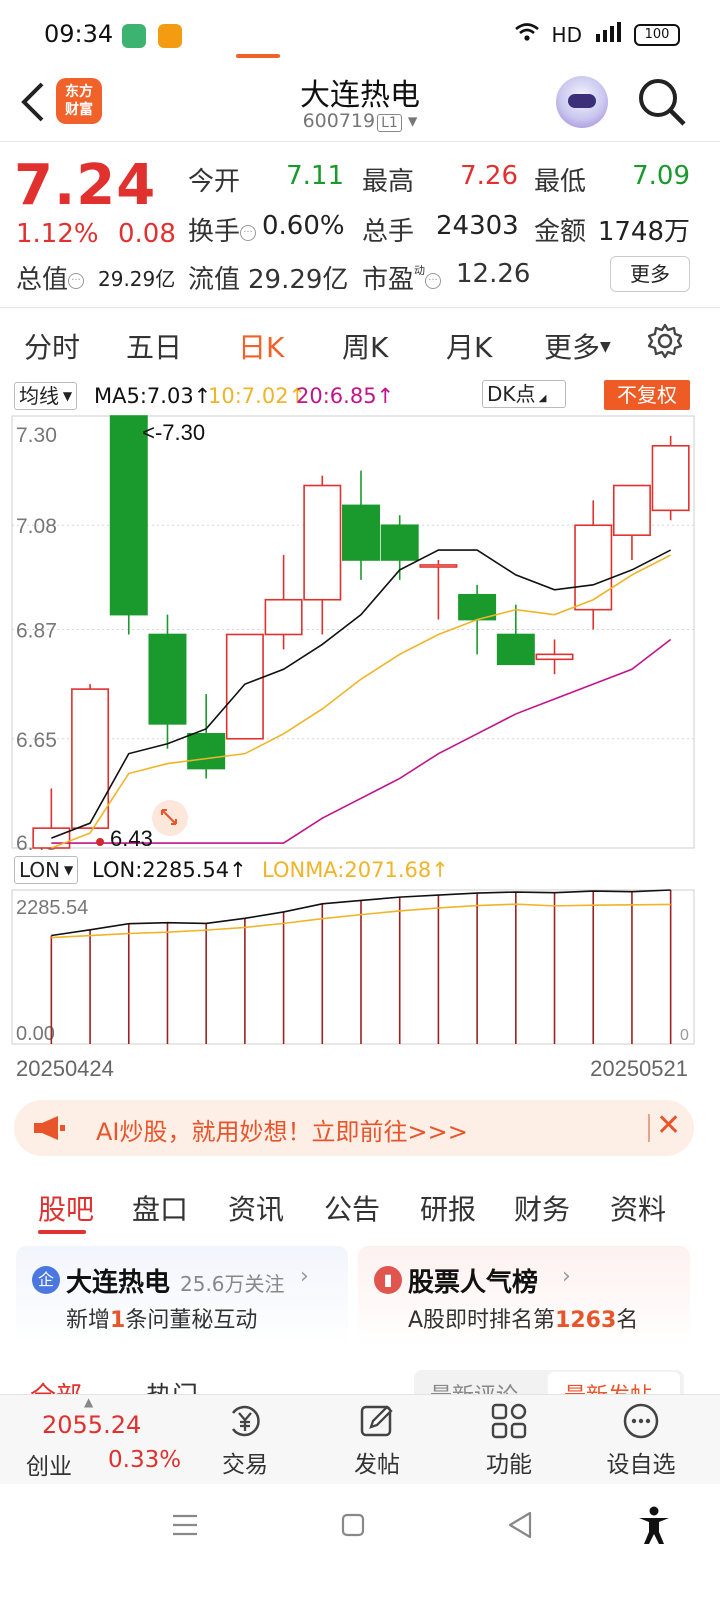  I want to click on popularity-card: ▮ 股票人气榜 › A股即时排名第1263名, so click(524, 1296).